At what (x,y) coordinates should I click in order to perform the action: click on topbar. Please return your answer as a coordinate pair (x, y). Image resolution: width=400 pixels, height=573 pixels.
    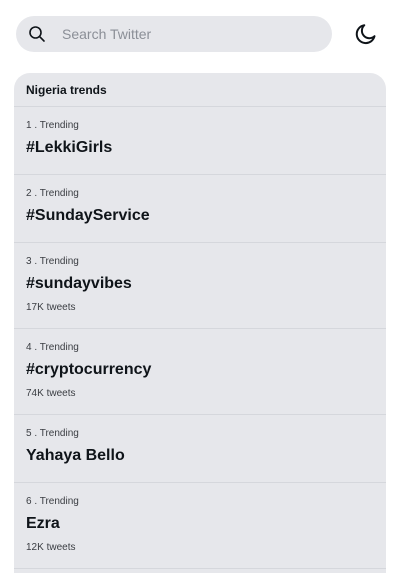
    Looking at the image, I should click on (201, 34).